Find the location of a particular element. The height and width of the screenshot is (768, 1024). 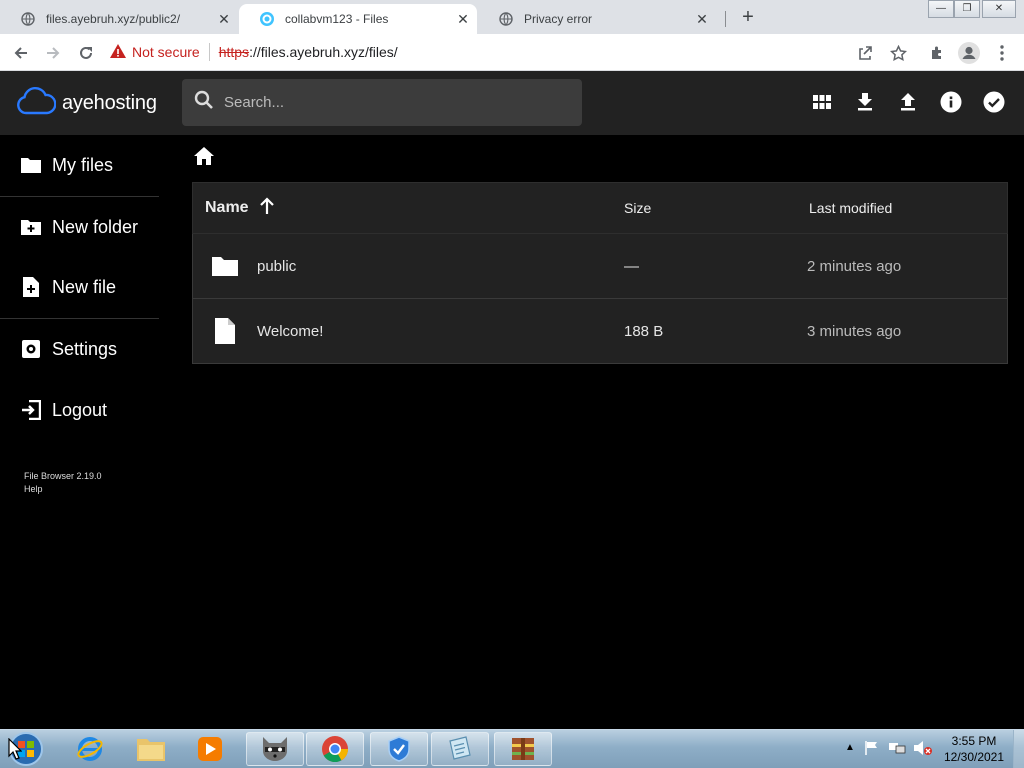

column-name-header: Name is located at coordinates (240, 208).